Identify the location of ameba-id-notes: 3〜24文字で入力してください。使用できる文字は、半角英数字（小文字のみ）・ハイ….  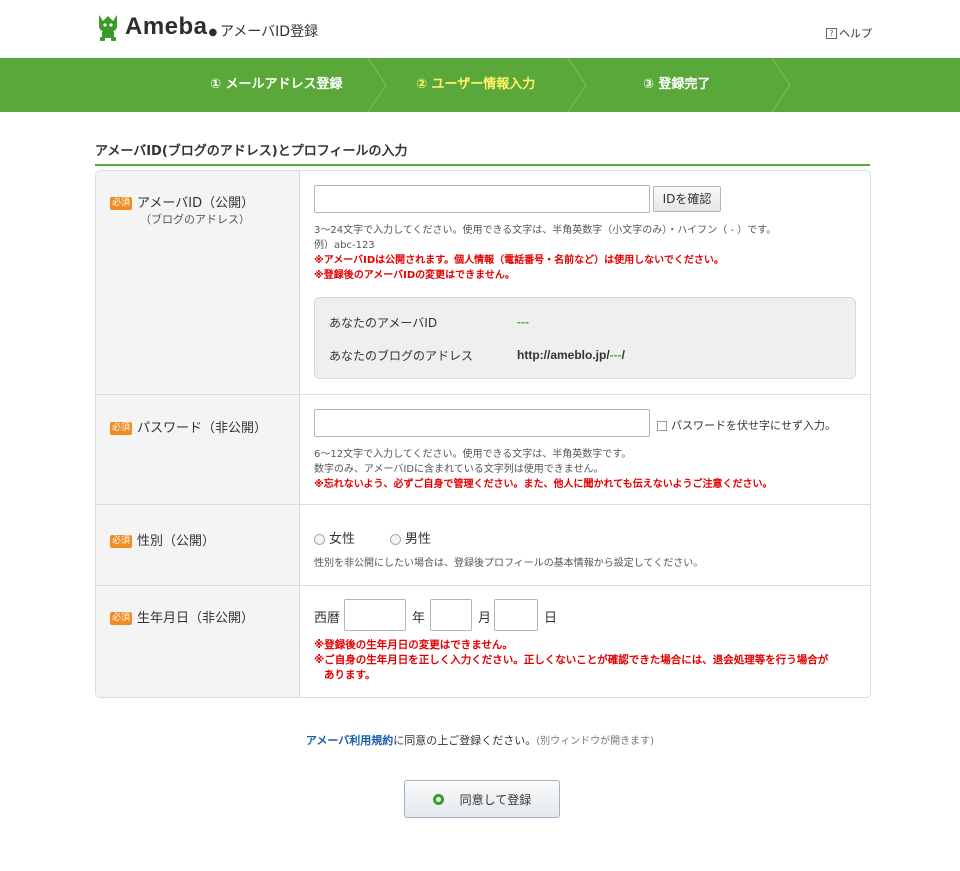
(545, 253).